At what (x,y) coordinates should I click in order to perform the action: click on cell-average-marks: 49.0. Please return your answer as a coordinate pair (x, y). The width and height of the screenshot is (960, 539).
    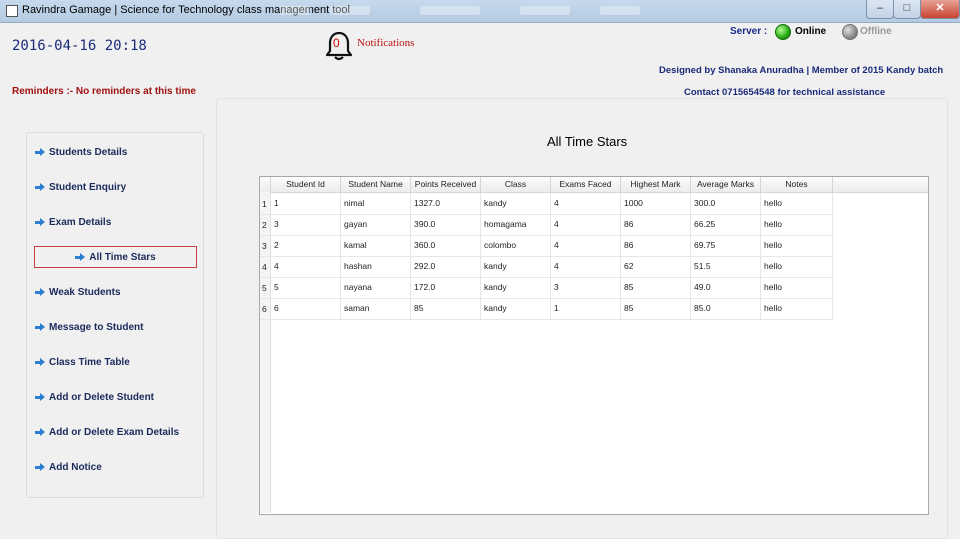
    Looking at the image, I should click on (726, 287).